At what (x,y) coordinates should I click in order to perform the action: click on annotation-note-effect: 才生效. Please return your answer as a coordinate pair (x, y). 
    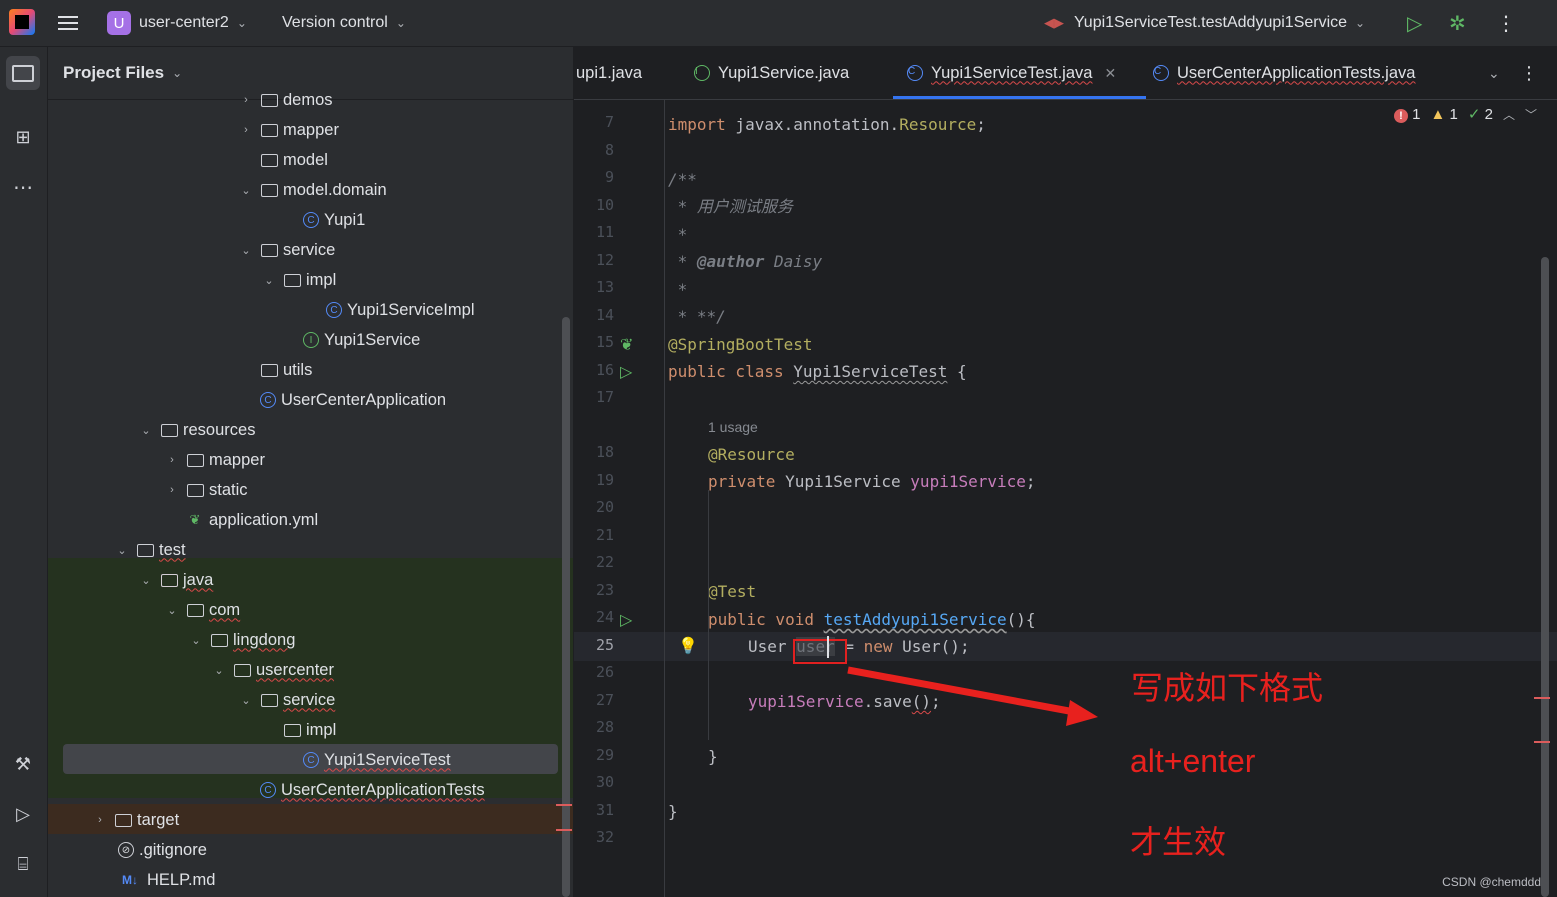
    Looking at the image, I should click on (1178, 842).